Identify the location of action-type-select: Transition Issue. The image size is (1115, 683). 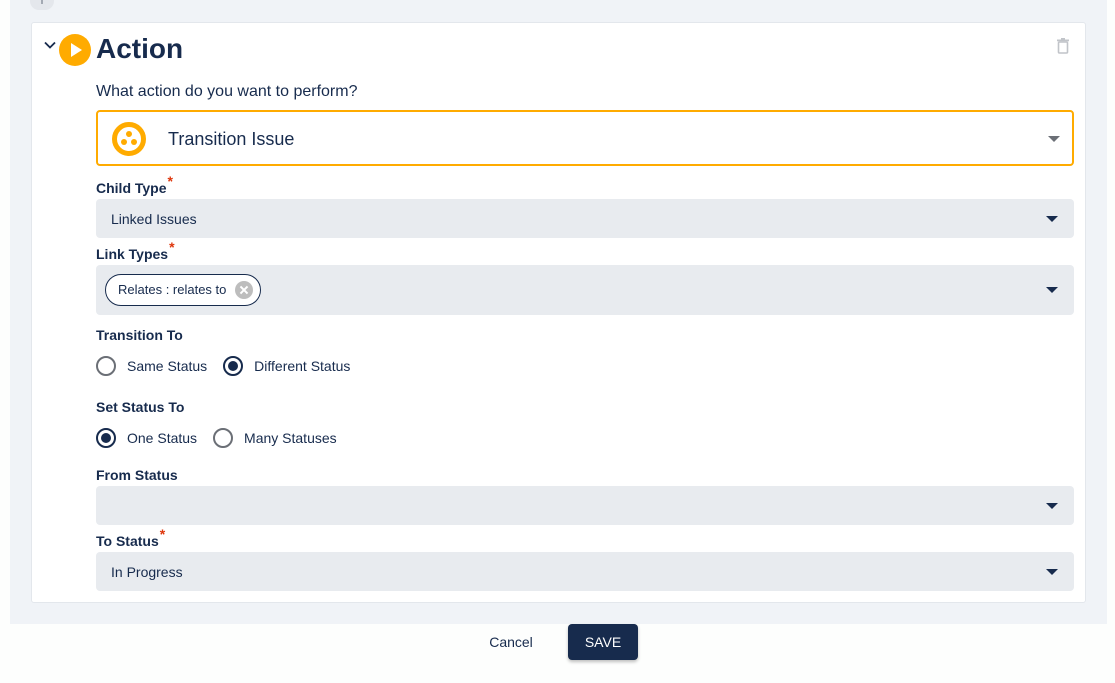
(585, 138).